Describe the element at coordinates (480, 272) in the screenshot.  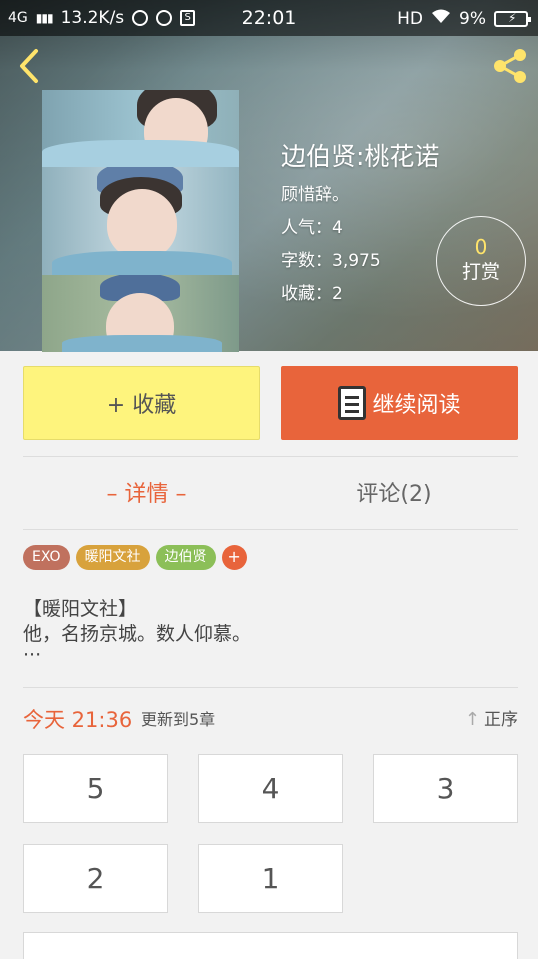
I see `tip-label: 打赏` at that location.